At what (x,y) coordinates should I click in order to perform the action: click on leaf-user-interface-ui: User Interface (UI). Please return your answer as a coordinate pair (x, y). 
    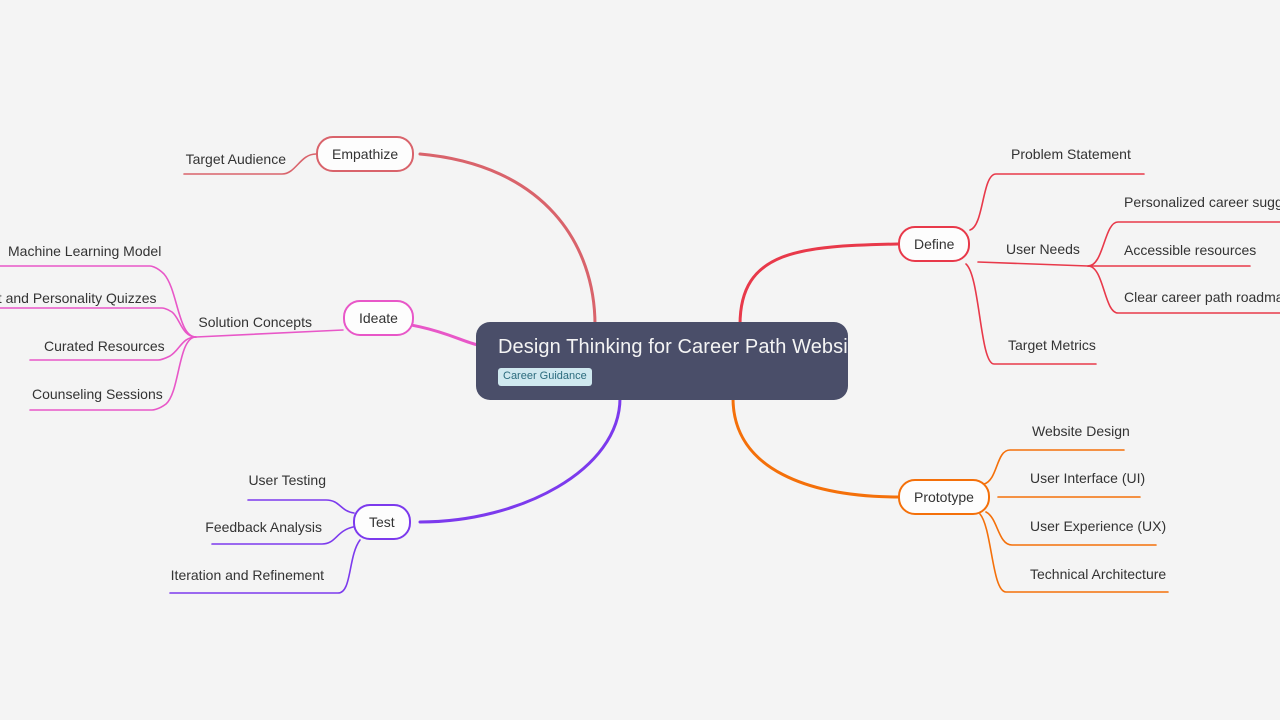
    Looking at the image, I should click on (1087, 478).